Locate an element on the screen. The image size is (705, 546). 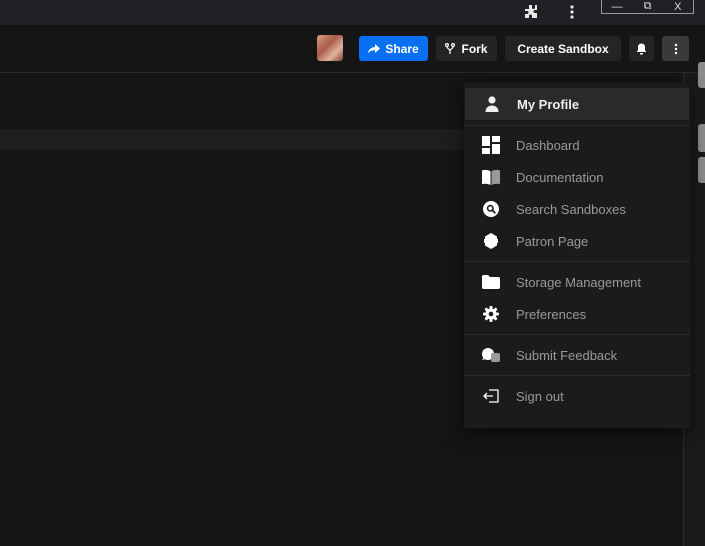
restore-button: ⧉ is located at coordinates (647, 6).